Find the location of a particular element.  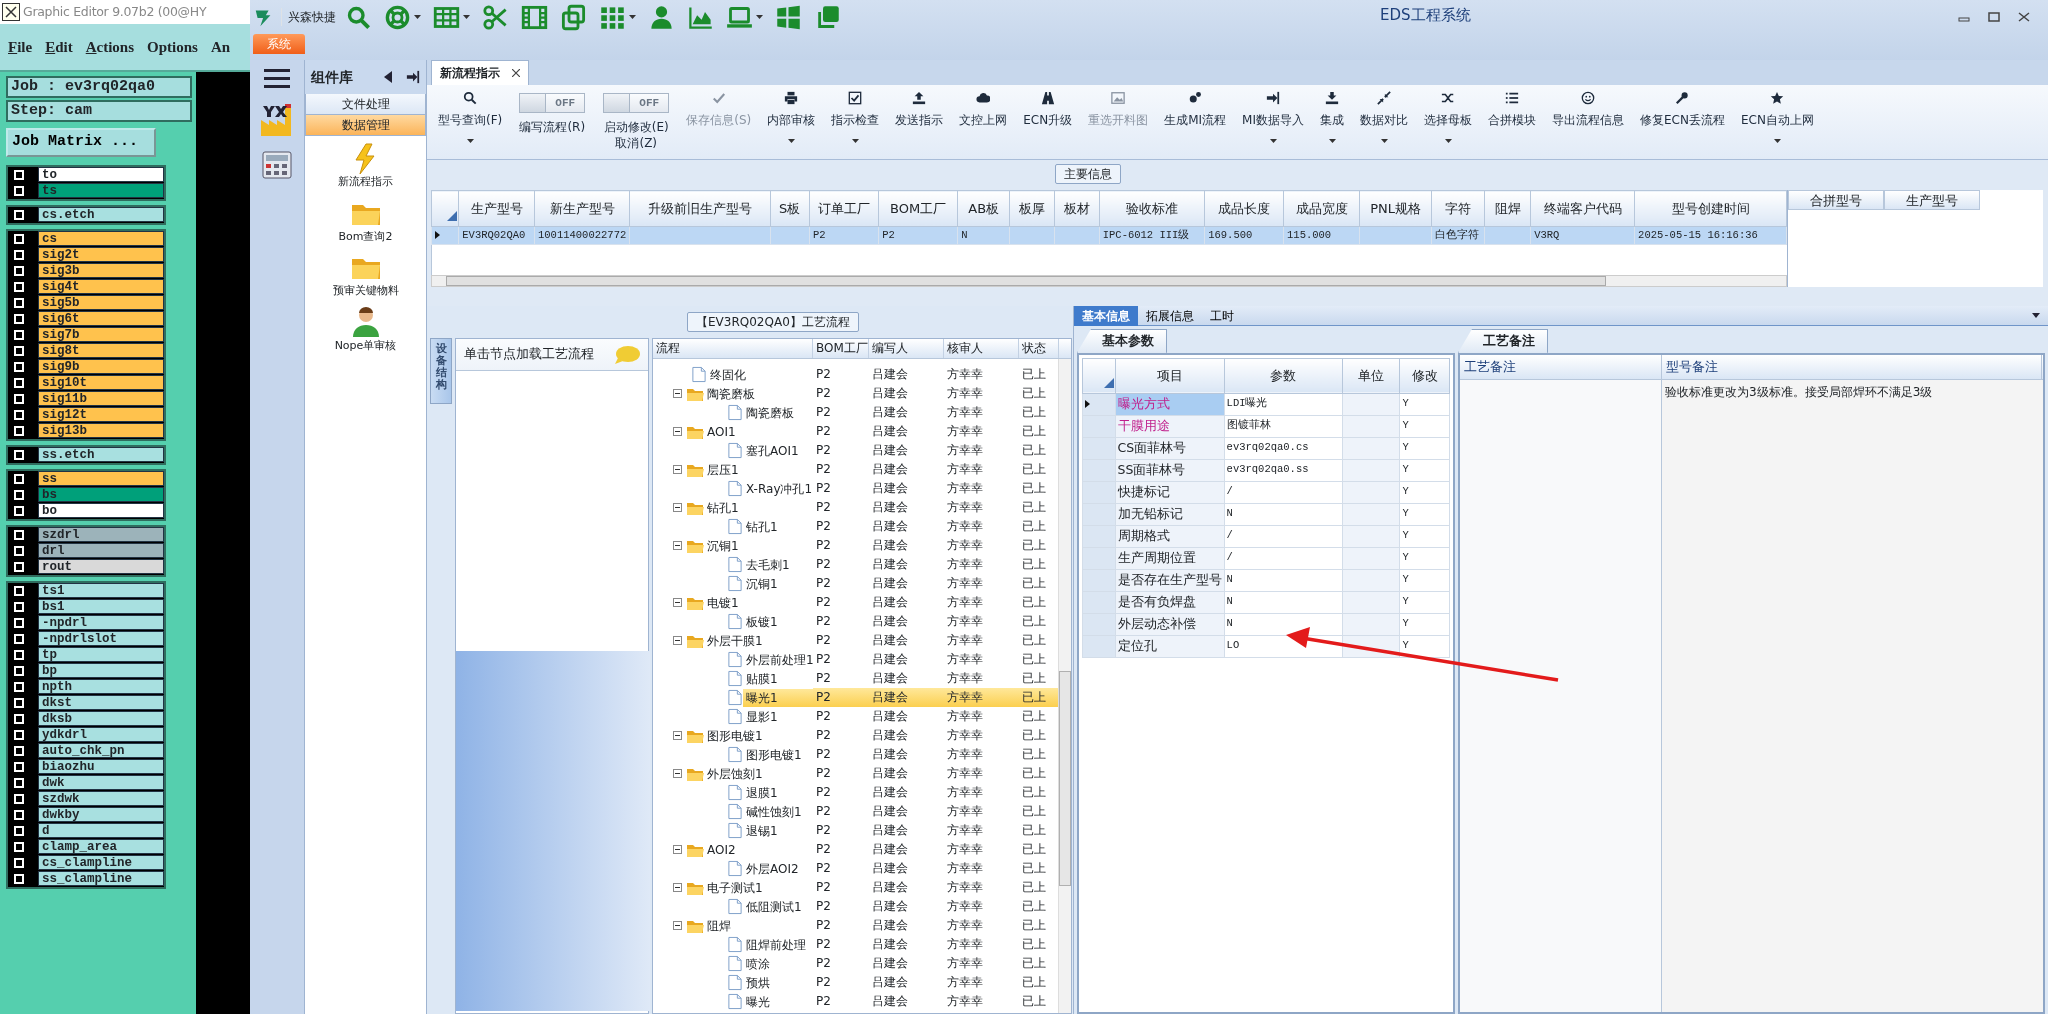

tree-row: 喷涂 P2 吕建会 方幸幸 已上 is located at coordinates (856, 963).